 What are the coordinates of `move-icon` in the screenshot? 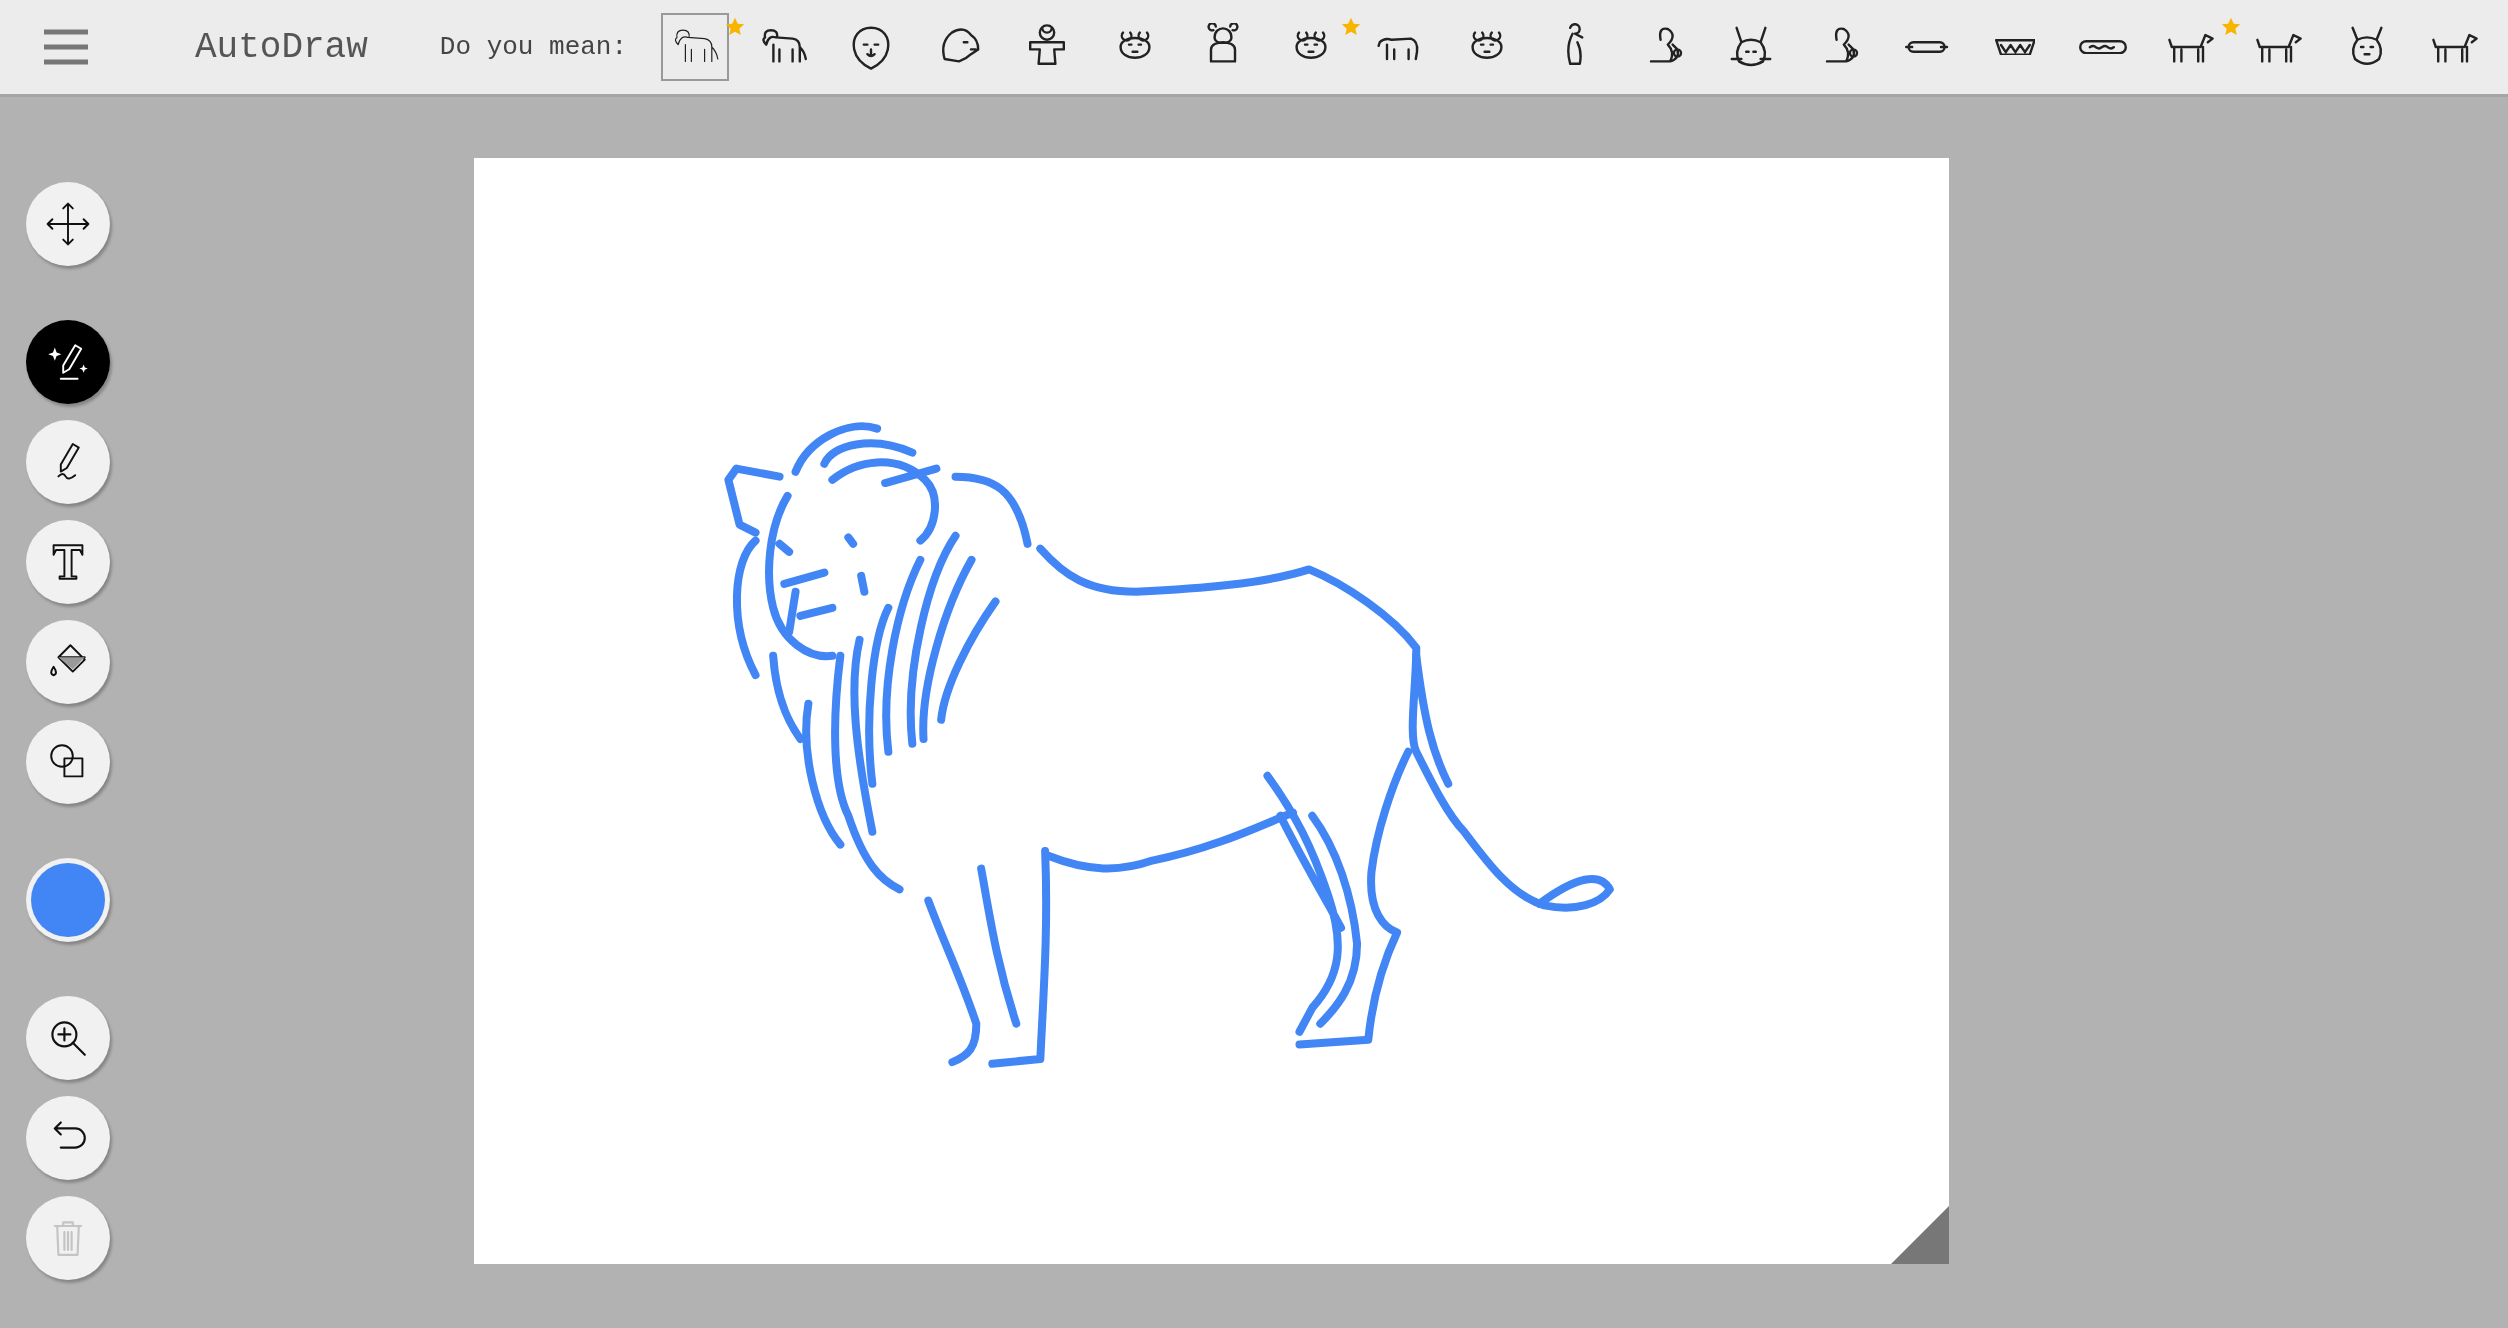 It's located at (68, 224).